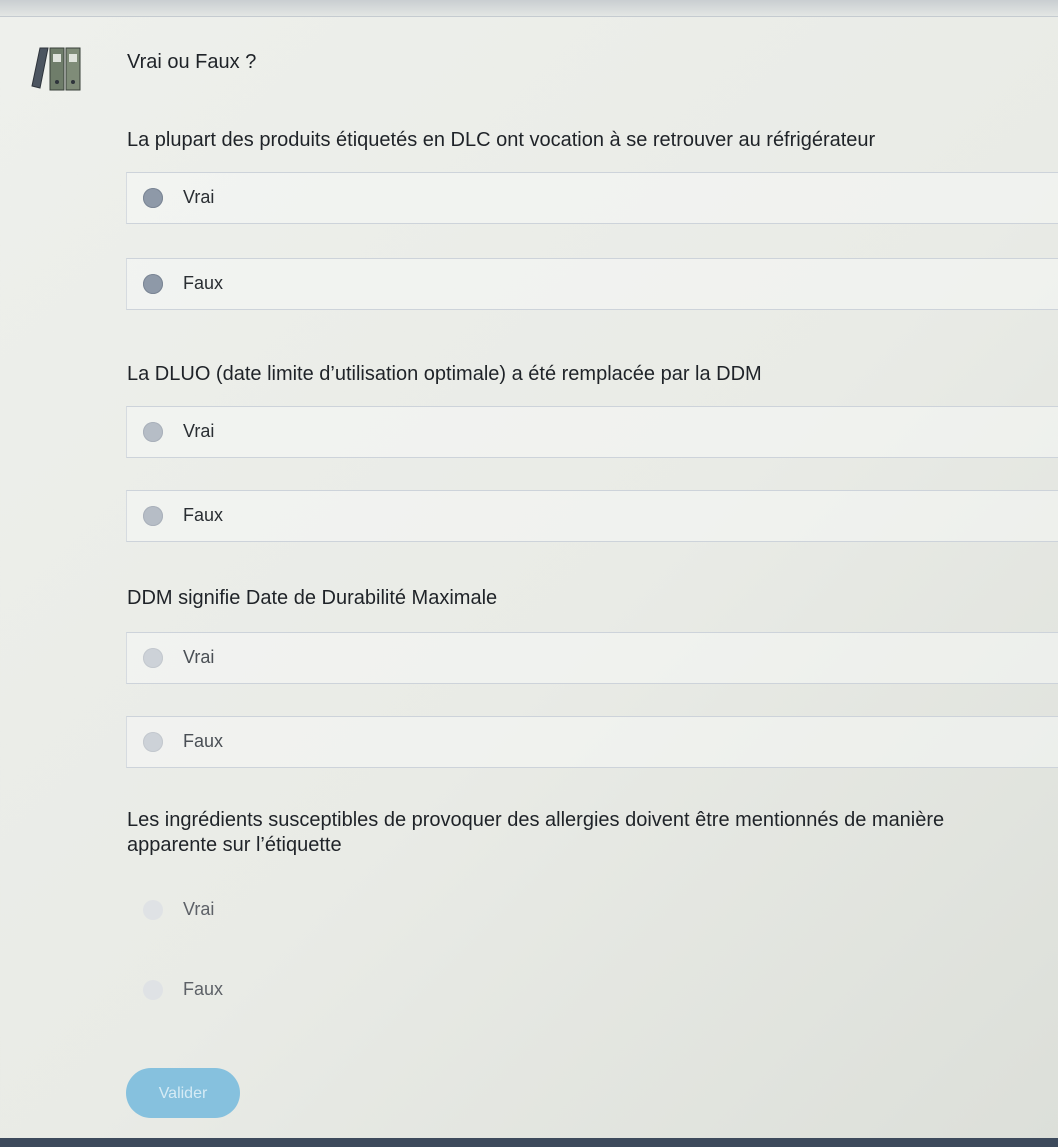  What do you see at coordinates (529, 1142) in the screenshot?
I see `taskbar-edge` at bounding box center [529, 1142].